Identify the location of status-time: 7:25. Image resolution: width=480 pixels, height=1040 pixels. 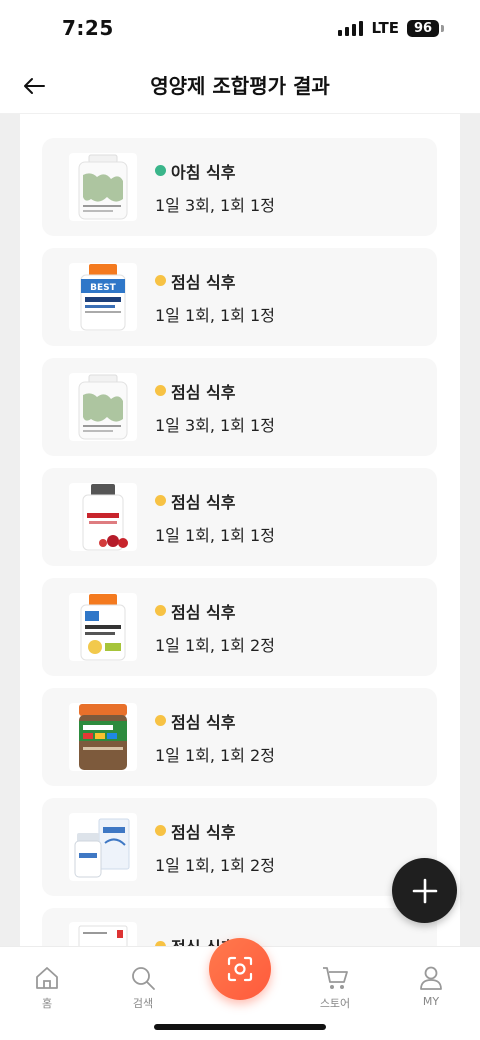
(88, 28).